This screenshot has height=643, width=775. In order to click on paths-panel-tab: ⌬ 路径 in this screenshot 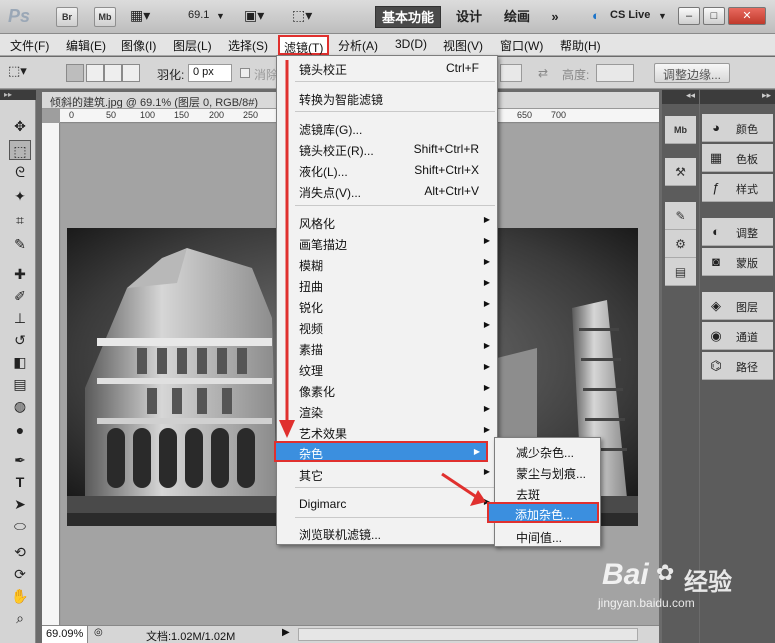, I will do `click(737, 366)`.